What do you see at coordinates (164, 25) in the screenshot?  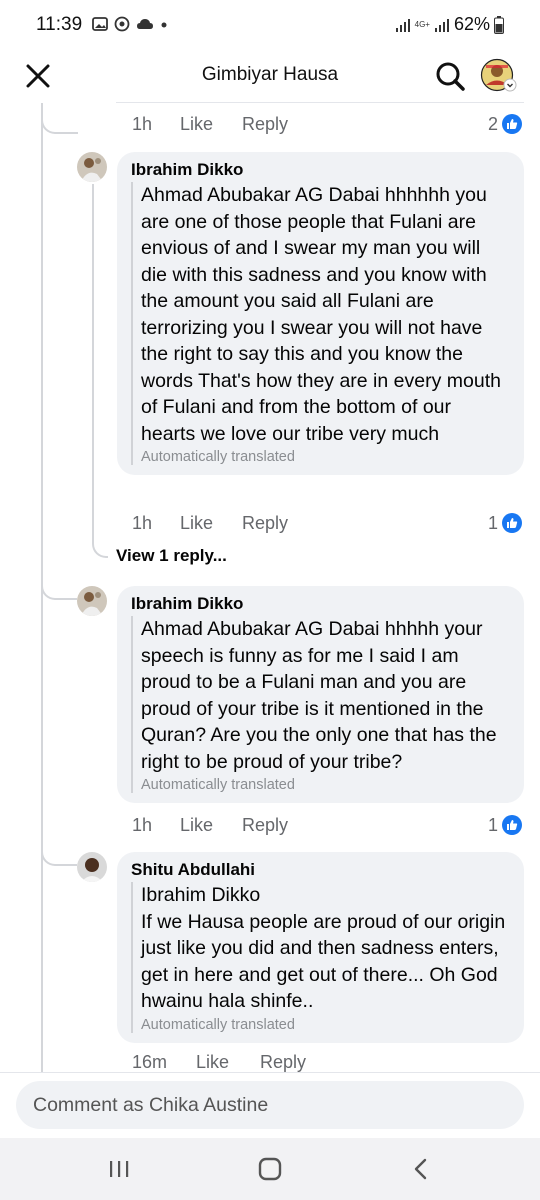 I see `dot-indicator-icon` at bounding box center [164, 25].